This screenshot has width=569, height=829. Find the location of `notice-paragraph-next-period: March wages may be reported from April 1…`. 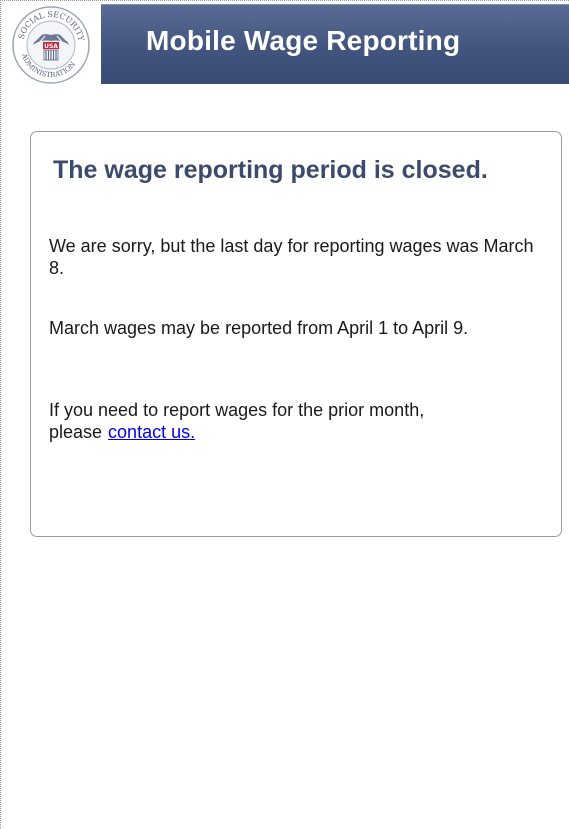

notice-paragraph-next-period: March wages may be reported from April 1… is located at coordinates (259, 328).